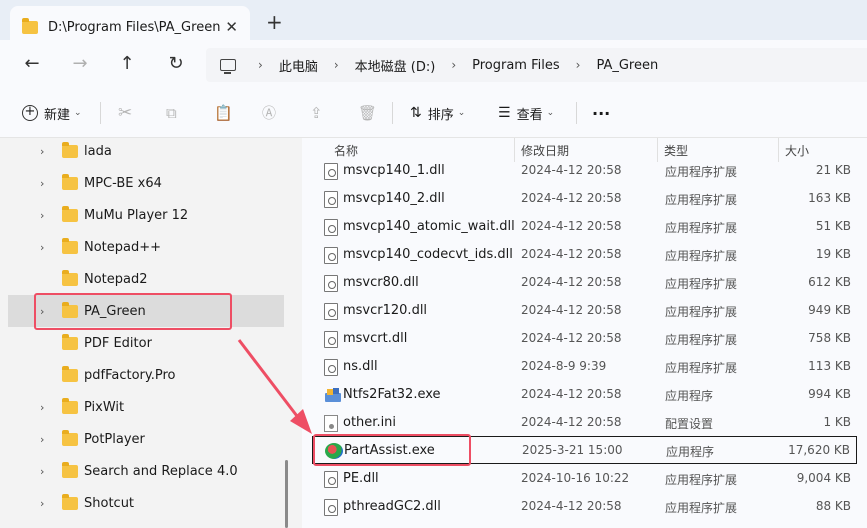  Describe the element at coordinates (375, 338) in the screenshot. I see `file-name: msvcrt.dll` at that location.